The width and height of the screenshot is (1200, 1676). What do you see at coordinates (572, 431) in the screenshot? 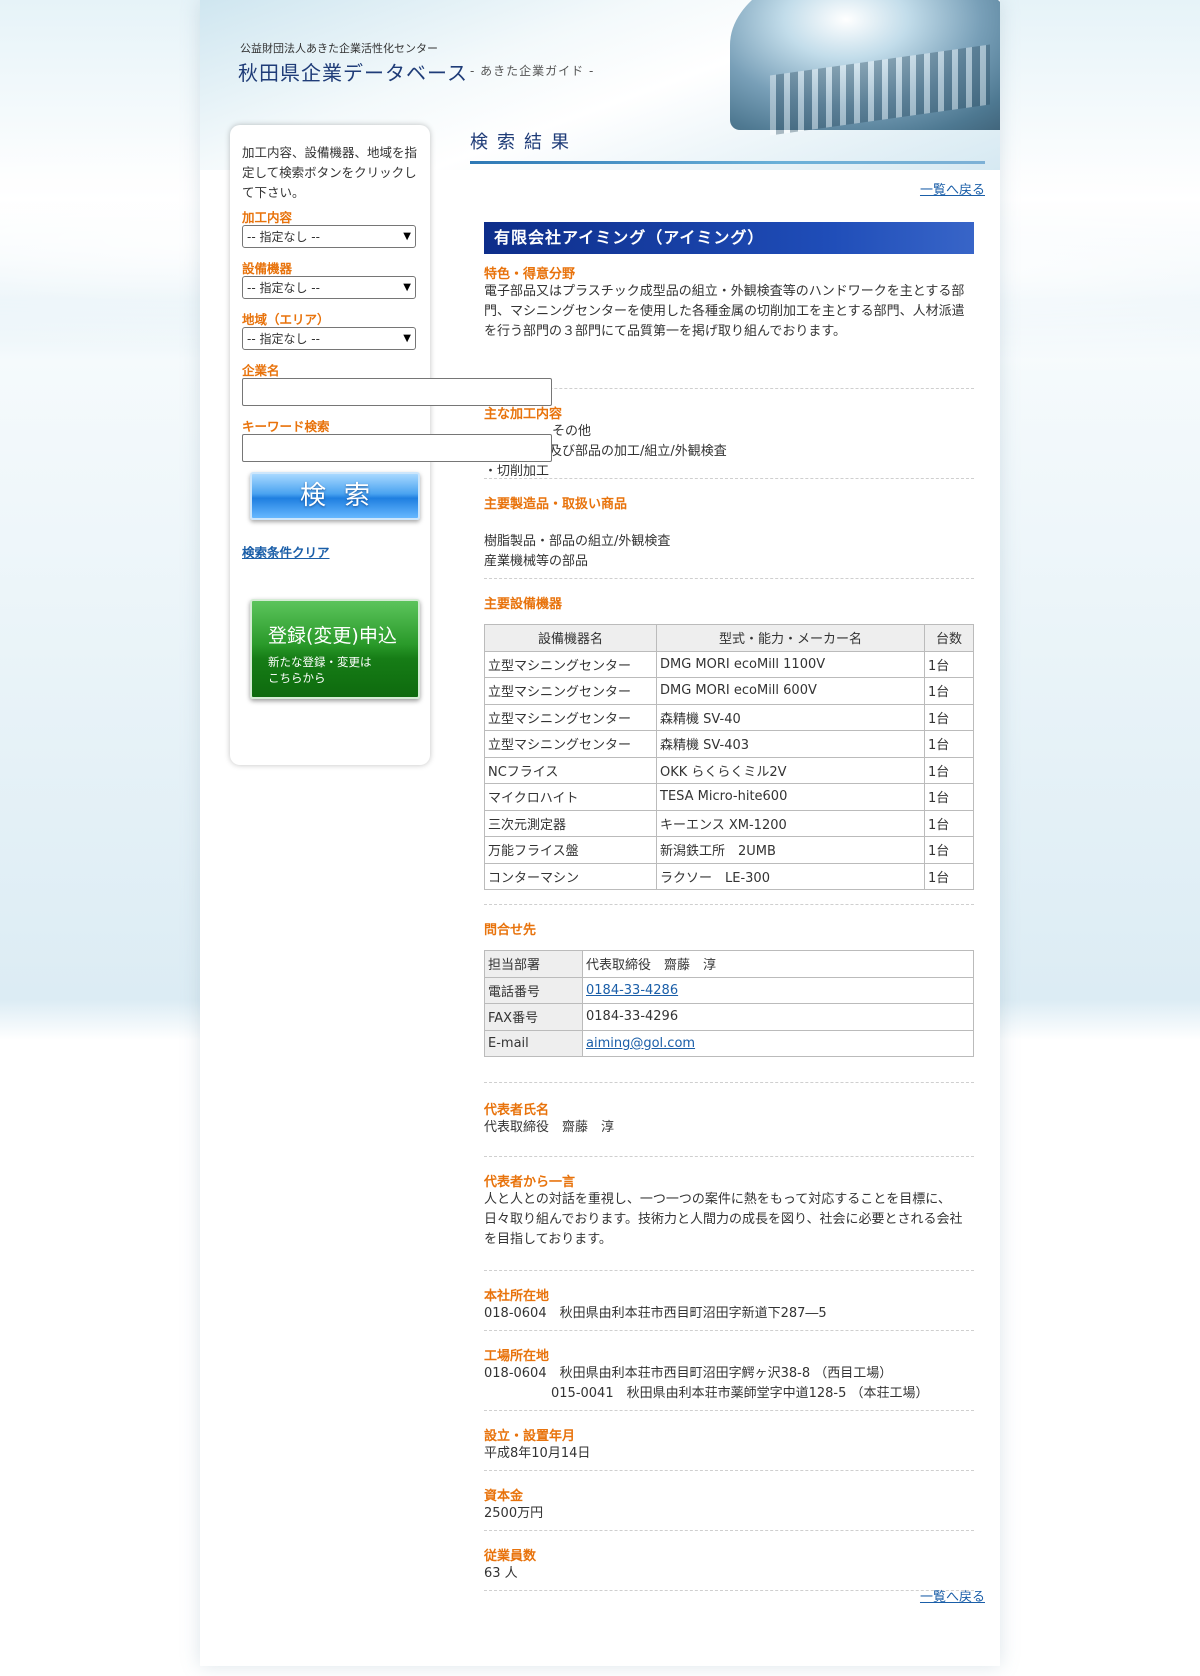
I see `processing-item: その他` at bounding box center [572, 431].